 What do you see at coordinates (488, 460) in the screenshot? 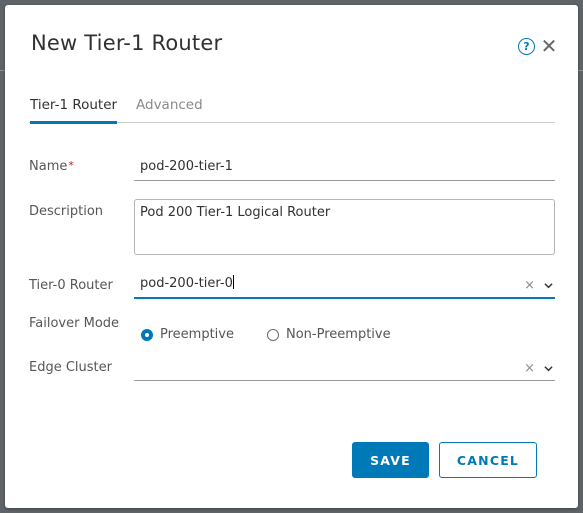
I see `cancel-button: CANCEL` at bounding box center [488, 460].